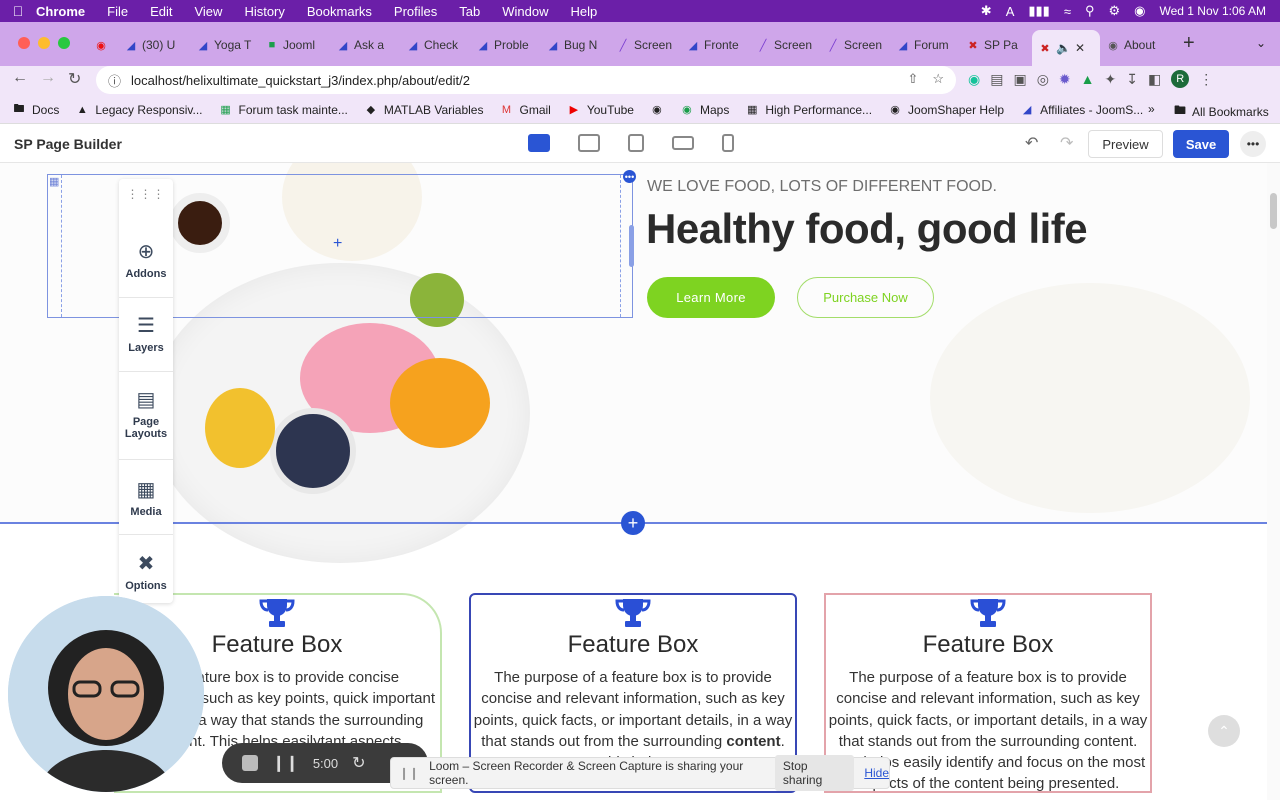 Image resolution: width=1280 pixels, height=800 pixels. I want to click on column-resize-handle, so click(631, 246).